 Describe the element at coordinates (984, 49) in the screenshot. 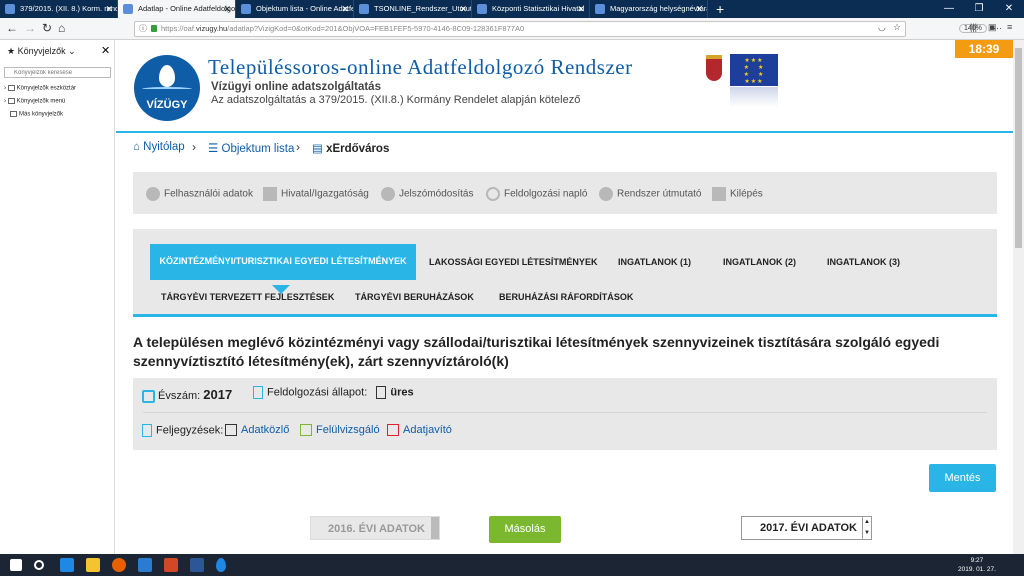

I see `session-clock: 18:39` at that location.